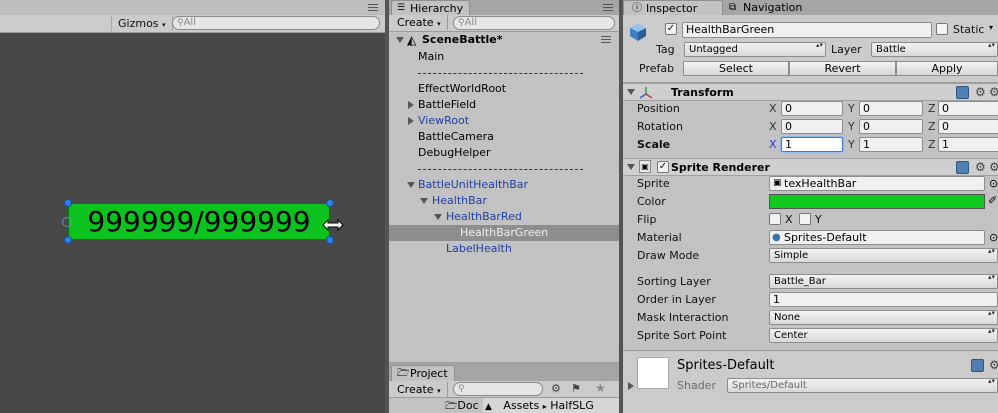 The height and width of the screenshot is (413, 998). I want to click on mask-interaction-dropdown: None, so click(883, 317).